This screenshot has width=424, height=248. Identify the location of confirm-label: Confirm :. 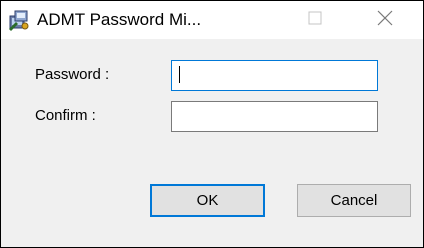
(65, 115).